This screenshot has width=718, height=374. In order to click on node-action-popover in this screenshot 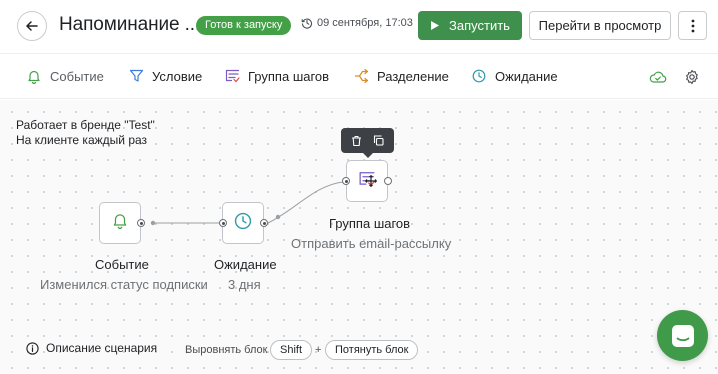, I will do `click(367, 143)`.